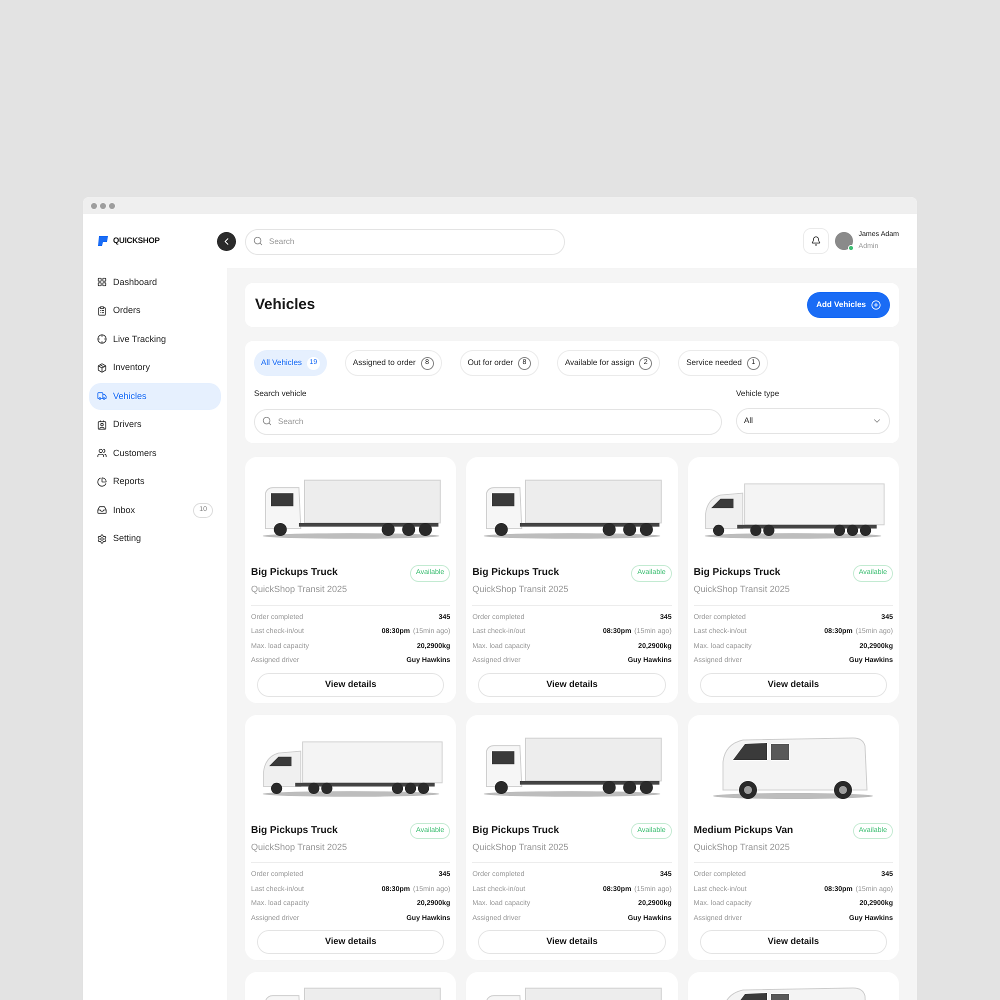 The height and width of the screenshot is (1000, 1000). What do you see at coordinates (155, 424) in the screenshot?
I see `sidebar-item: Drivers` at bounding box center [155, 424].